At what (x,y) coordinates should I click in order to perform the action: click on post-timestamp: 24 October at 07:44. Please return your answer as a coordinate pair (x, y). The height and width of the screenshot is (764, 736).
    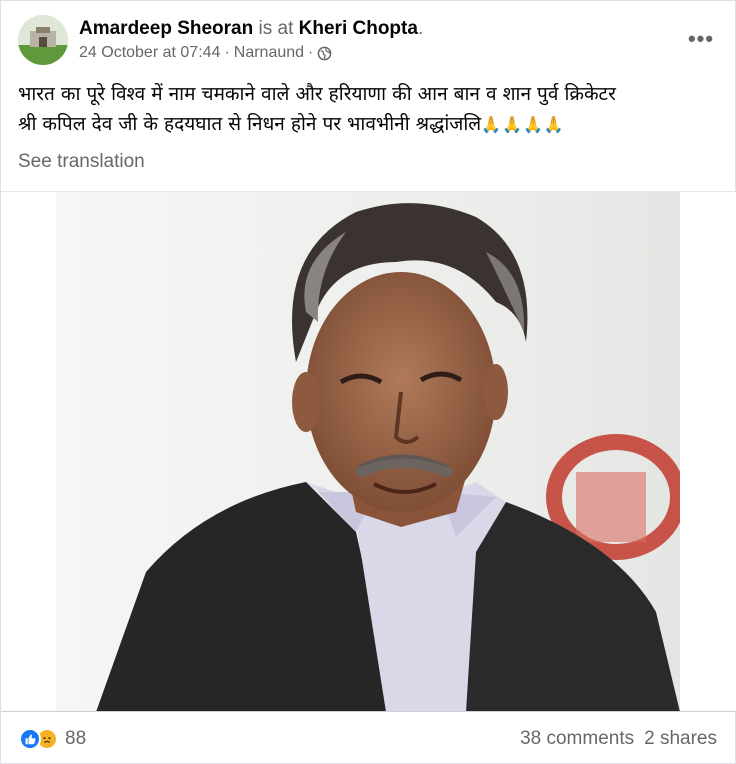
    Looking at the image, I should click on (149, 53).